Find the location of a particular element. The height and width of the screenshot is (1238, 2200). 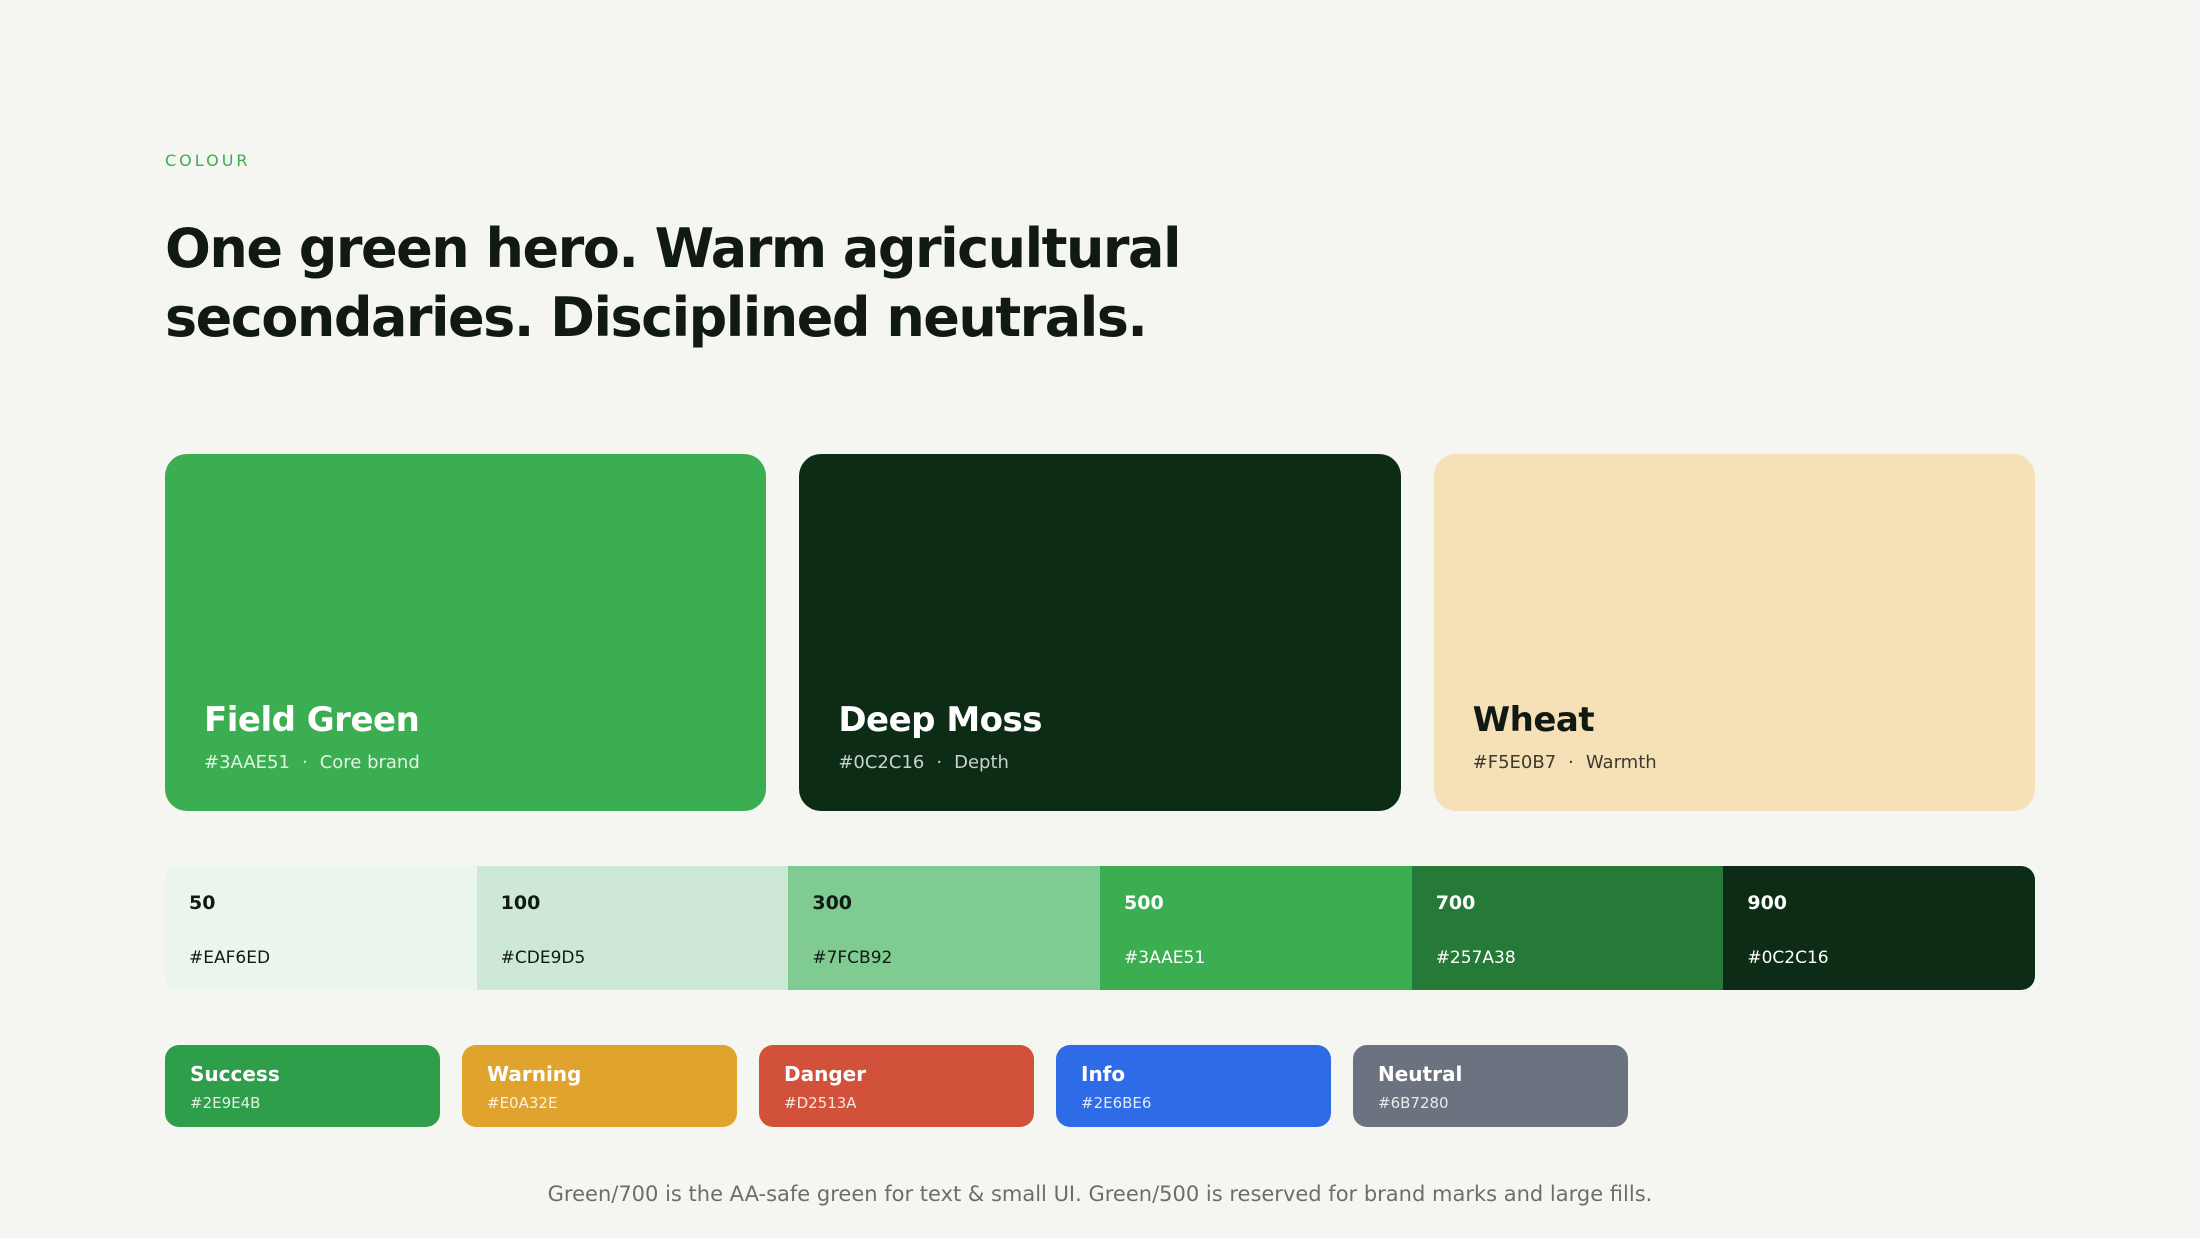

green-swatch-50: 50 #EAF6ED is located at coordinates (321, 928).